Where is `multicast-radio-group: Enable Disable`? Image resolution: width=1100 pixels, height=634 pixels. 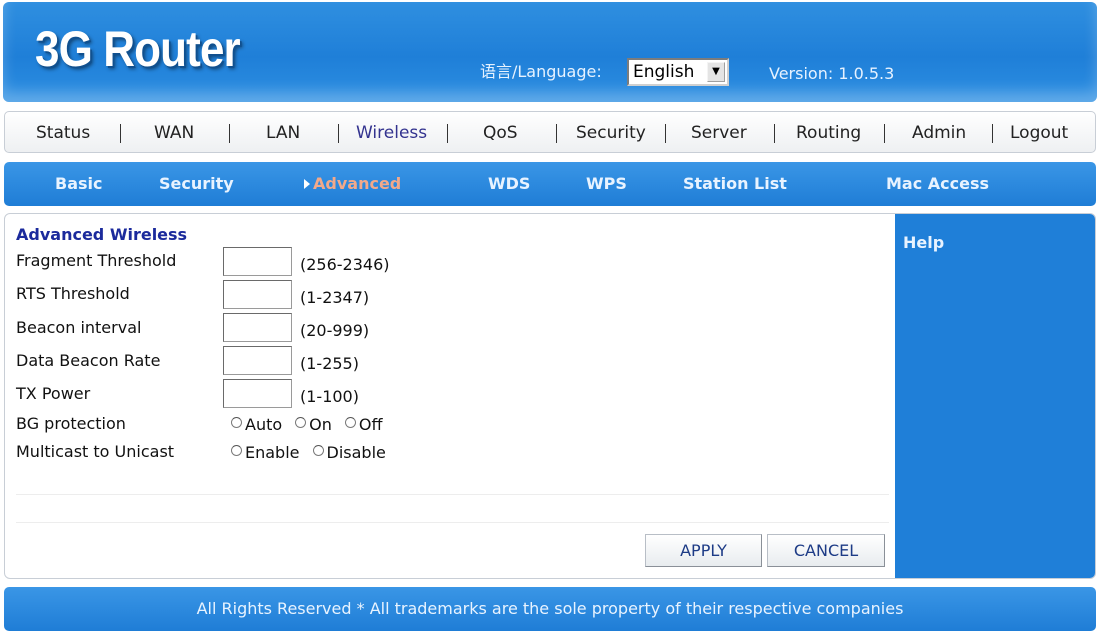
multicast-radio-group: Enable Disable is located at coordinates (315, 452).